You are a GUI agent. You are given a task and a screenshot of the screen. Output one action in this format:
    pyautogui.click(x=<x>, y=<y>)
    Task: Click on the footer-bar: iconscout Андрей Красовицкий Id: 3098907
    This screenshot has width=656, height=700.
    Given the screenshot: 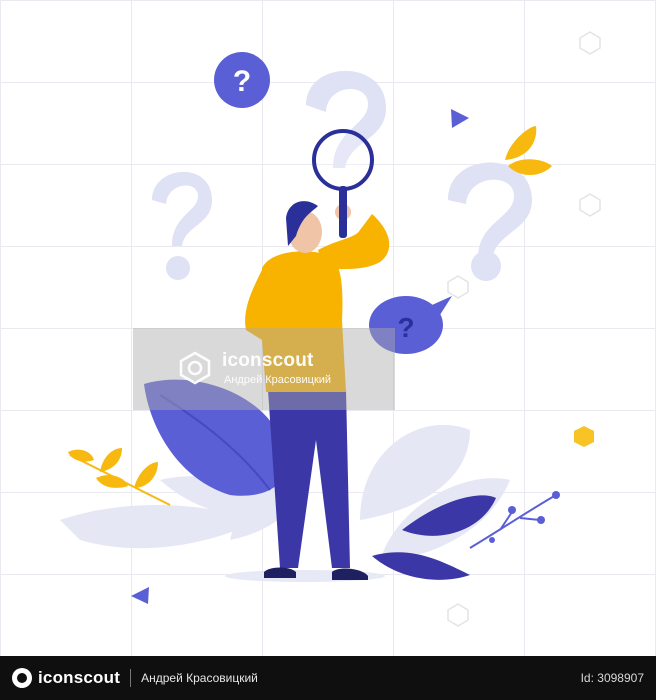 What is the action you would take?
    pyautogui.click(x=328, y=678)
    